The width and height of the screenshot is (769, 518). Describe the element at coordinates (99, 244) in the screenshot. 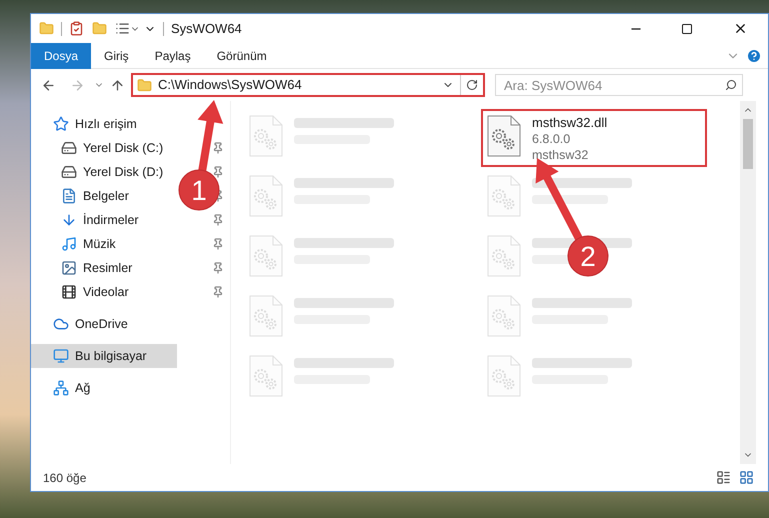

I see `nav-label: Müzik` at that location.